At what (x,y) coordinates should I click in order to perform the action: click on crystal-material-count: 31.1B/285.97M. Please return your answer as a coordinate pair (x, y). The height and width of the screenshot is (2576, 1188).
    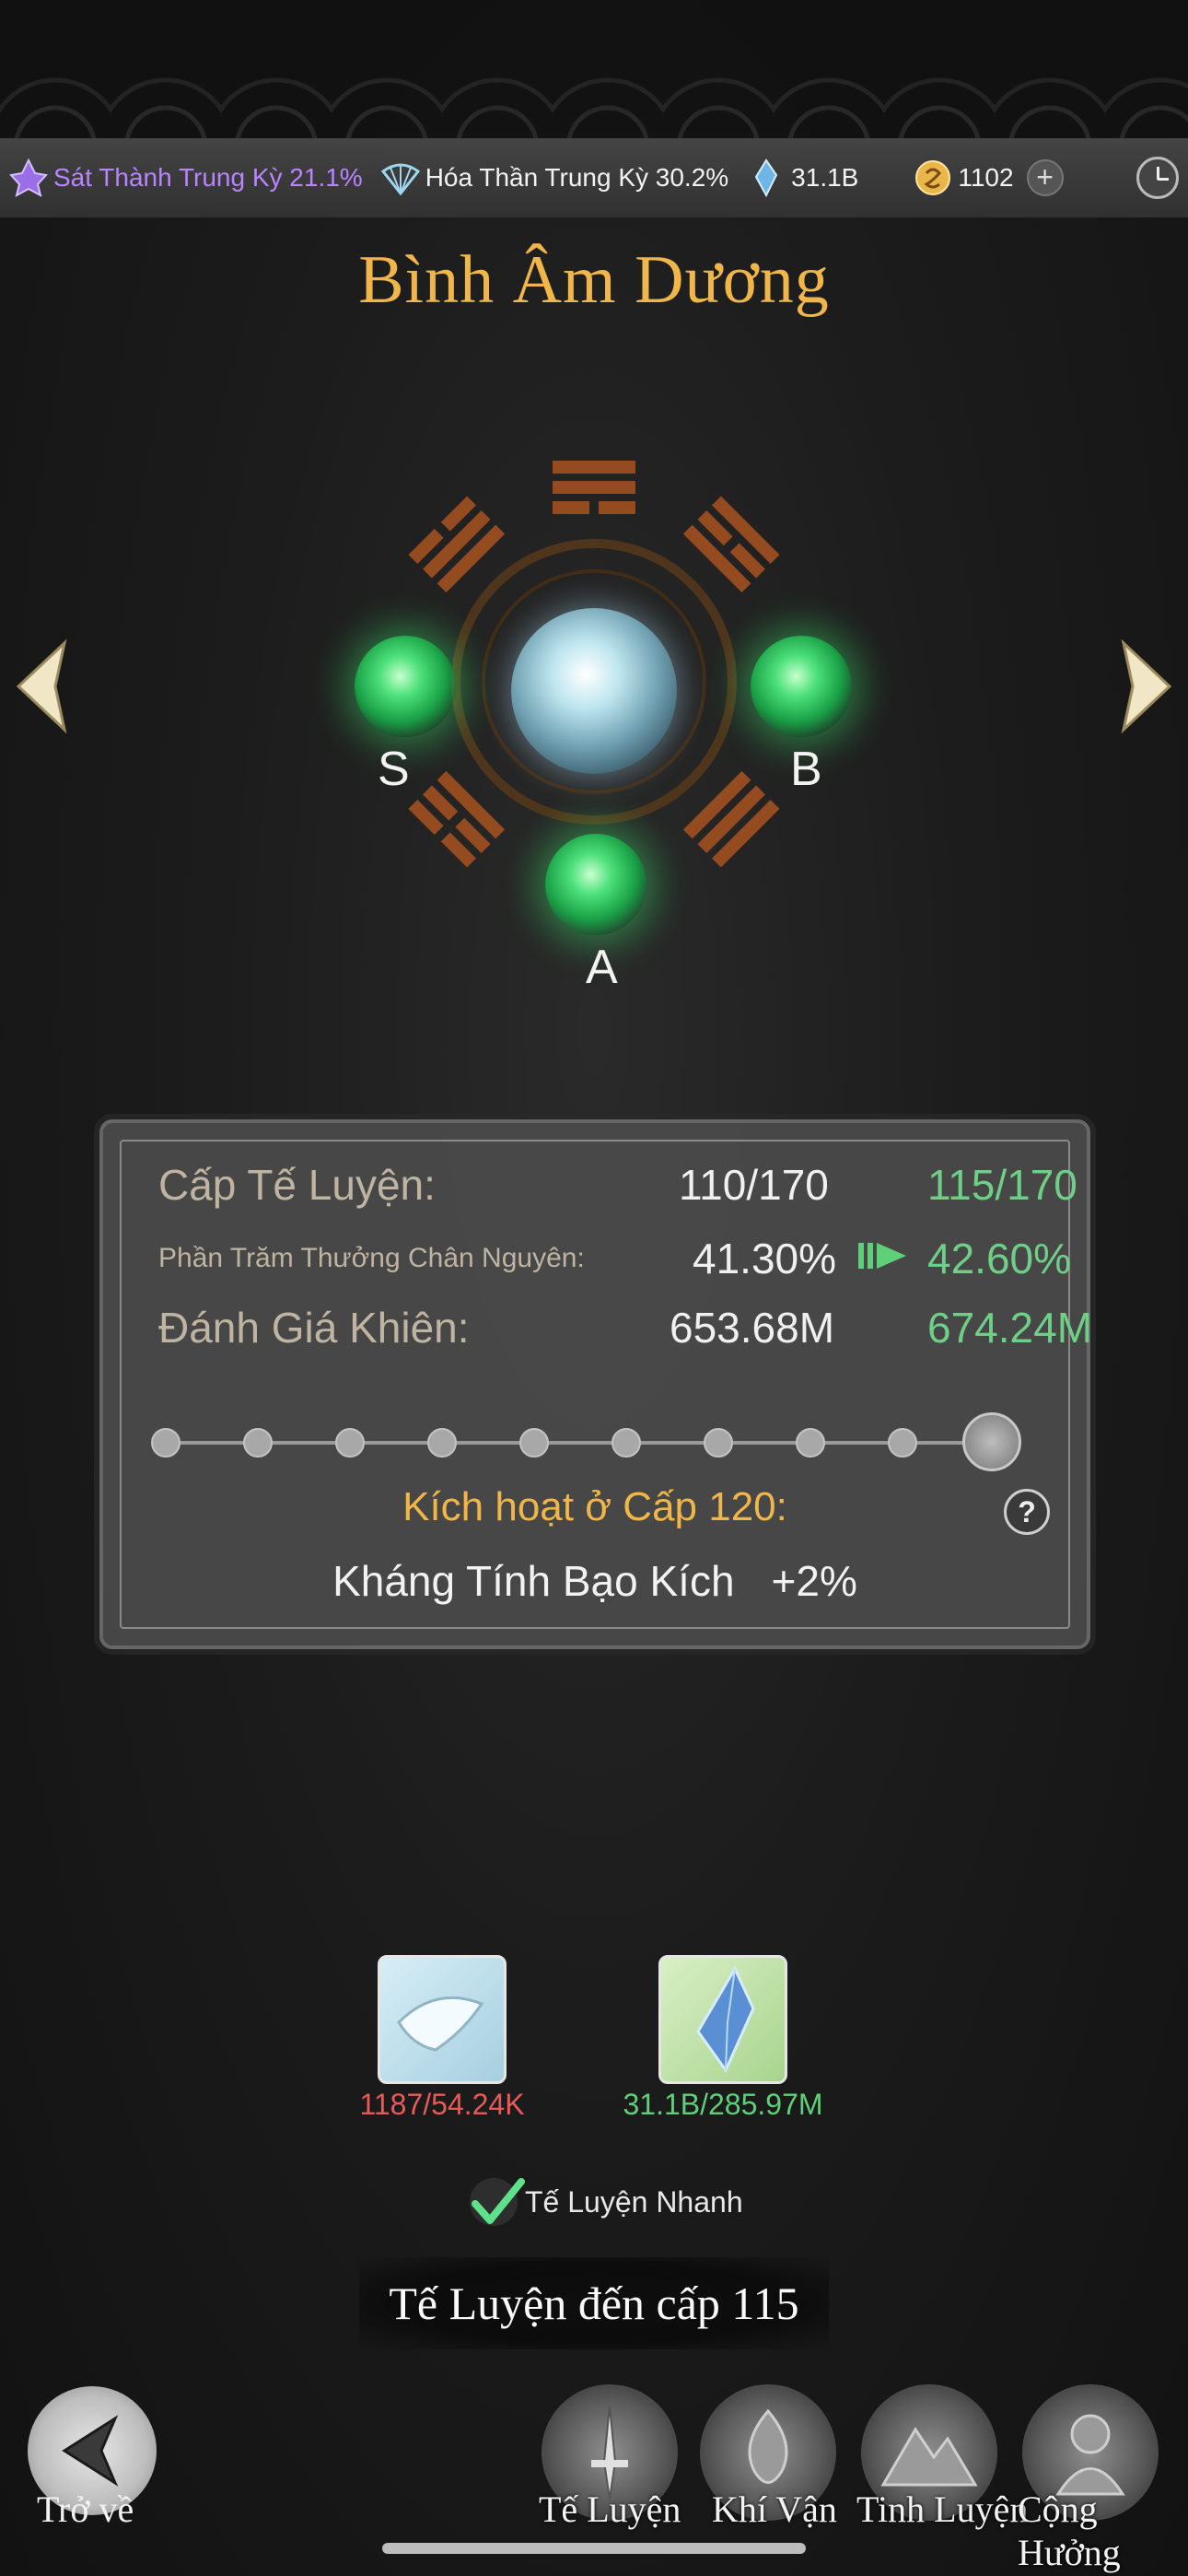
    Looking at the image, I should click on (723, 2104).